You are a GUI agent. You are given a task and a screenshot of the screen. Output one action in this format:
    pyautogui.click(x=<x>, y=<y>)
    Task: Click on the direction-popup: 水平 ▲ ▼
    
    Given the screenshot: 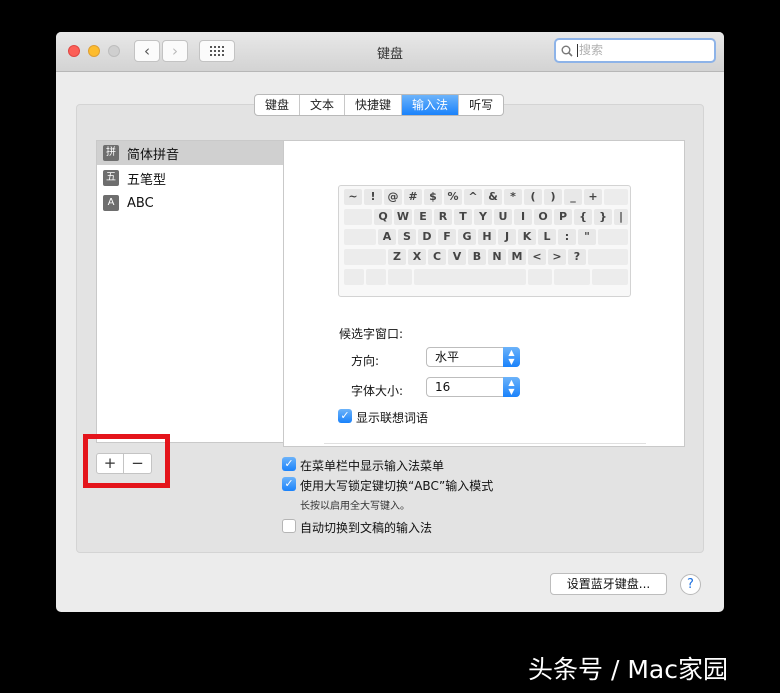 What is the action you would take?
    pyautogui.click(x=473, y=357)
    